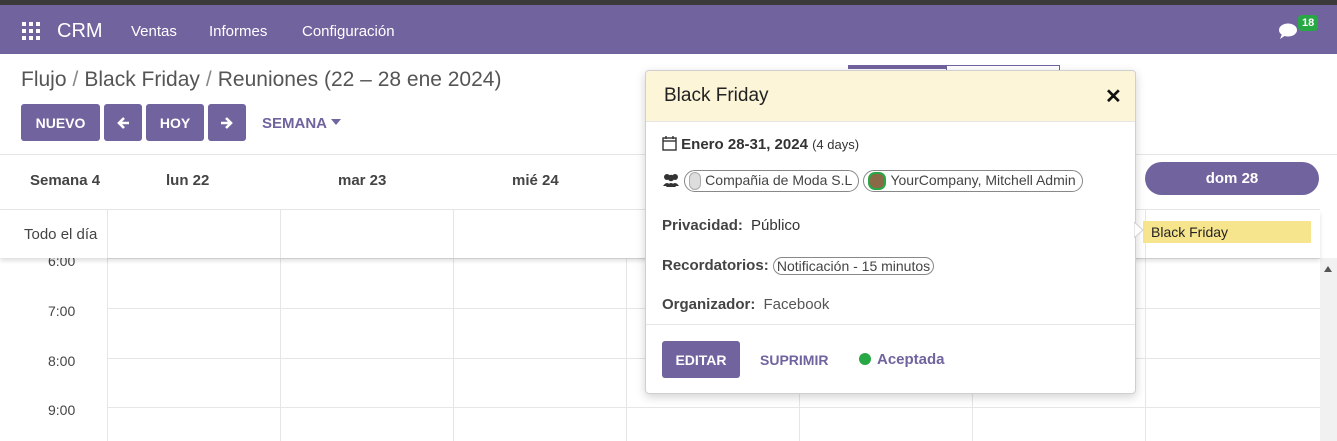 The image size is (1337, 441). What do you see at coordinates (983, 180) in the screenshot?
I see `attendee-name: YourCompany, Mitchell Admin` at bounding box center [983, 180].